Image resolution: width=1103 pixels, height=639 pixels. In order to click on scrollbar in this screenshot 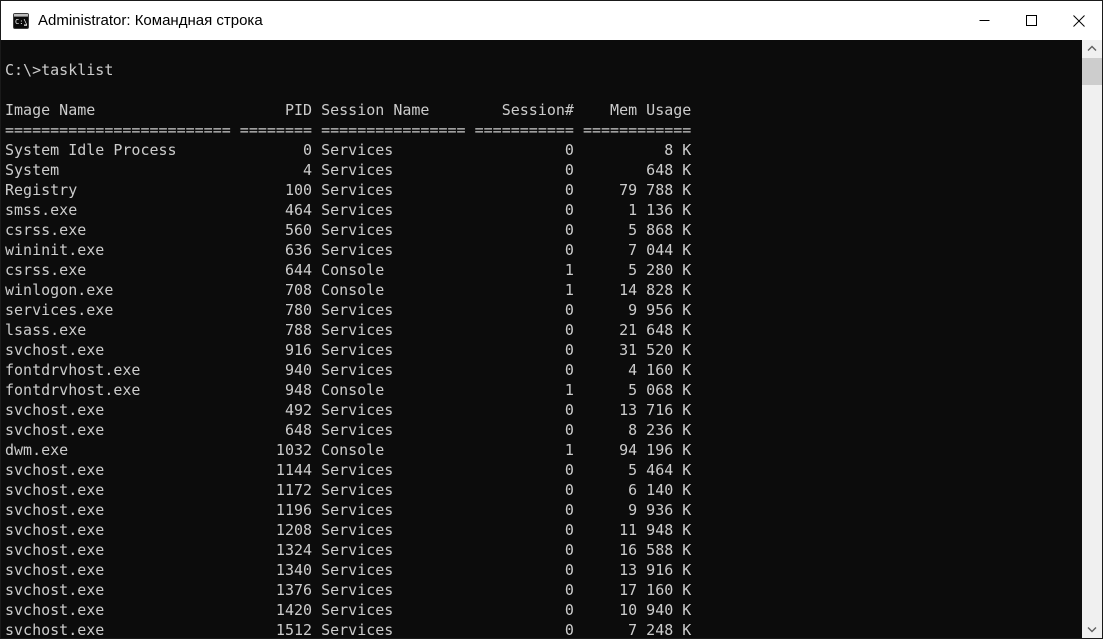, I will do `click(1092, 339)`.